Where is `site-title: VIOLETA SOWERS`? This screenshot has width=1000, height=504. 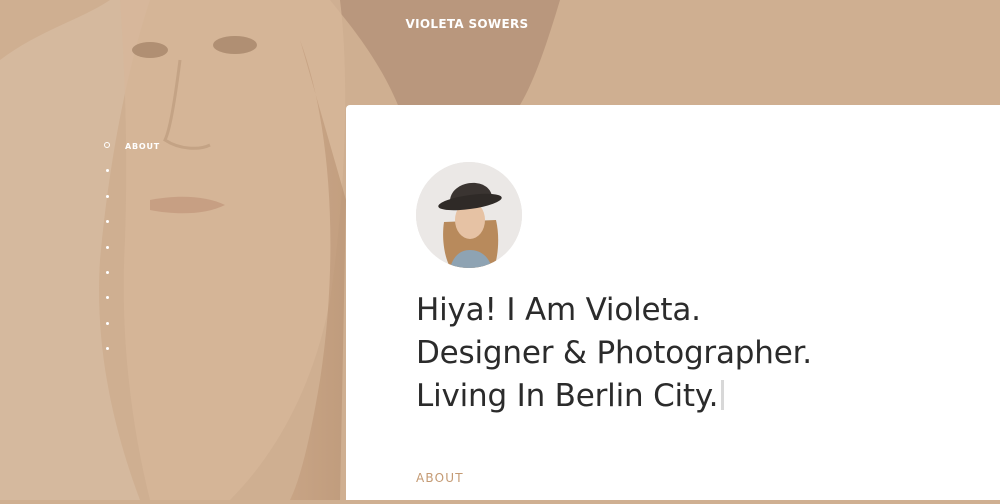
site-title: VIOLETA SOWERS is located at coordinates (467, 24).